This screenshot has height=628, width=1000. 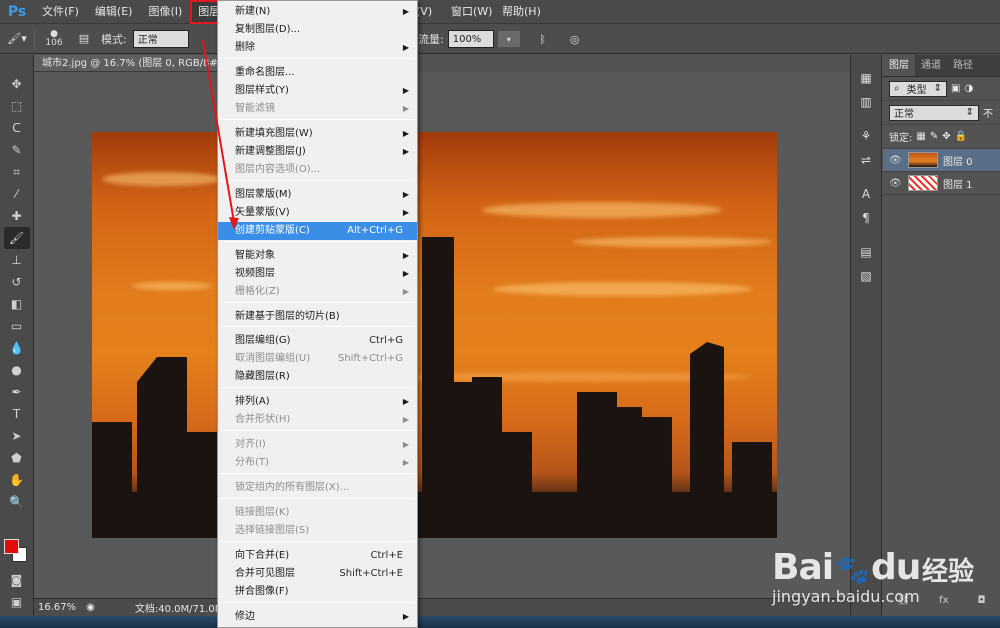 I want to click on properties-panel-icon: ▥, so click(x=866, y=102).